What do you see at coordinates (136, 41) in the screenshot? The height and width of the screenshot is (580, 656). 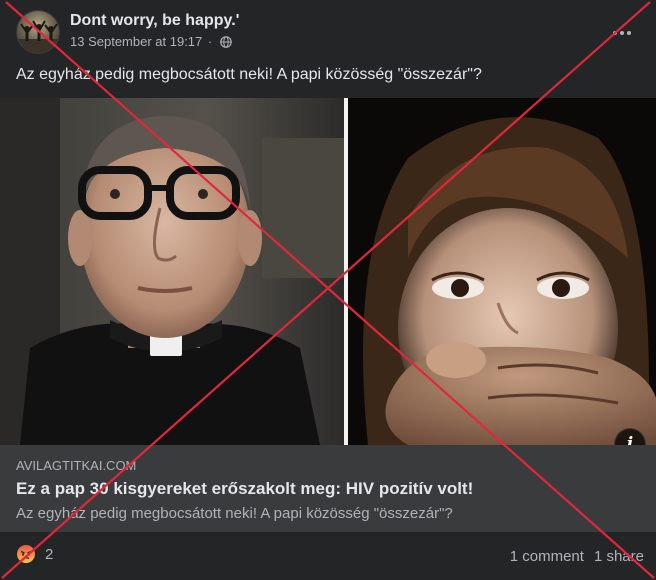 I see `post-timestamp: 13 September at 19:17` at bounding box center [136, 41].